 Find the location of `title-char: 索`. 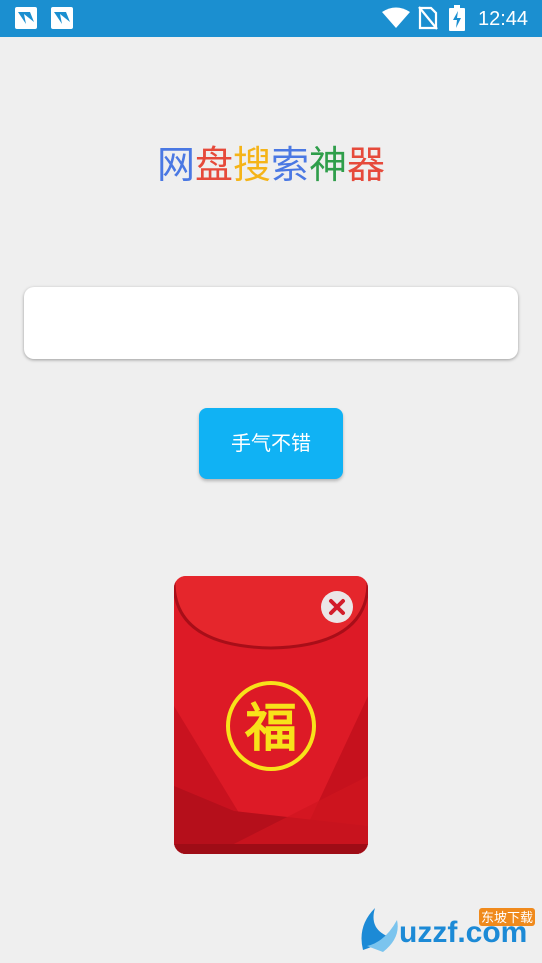

title-char: 索 is located at coordinates (290, 165).